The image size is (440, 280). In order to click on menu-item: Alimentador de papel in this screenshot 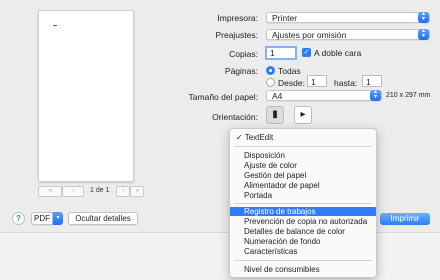, I will do `click(303, 185)`.